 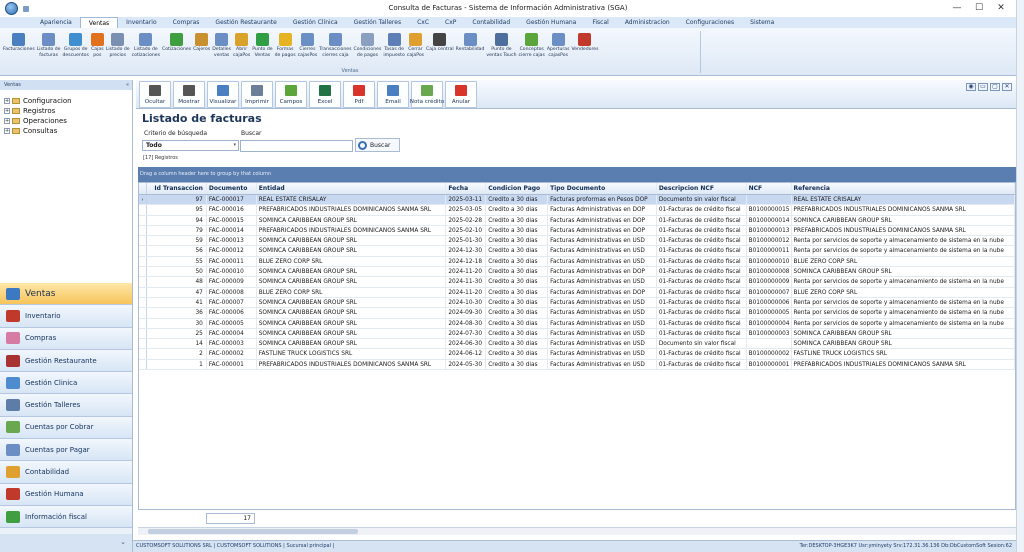 I want to click on tab-administracion: Administracion, so click(x=647, y=22).